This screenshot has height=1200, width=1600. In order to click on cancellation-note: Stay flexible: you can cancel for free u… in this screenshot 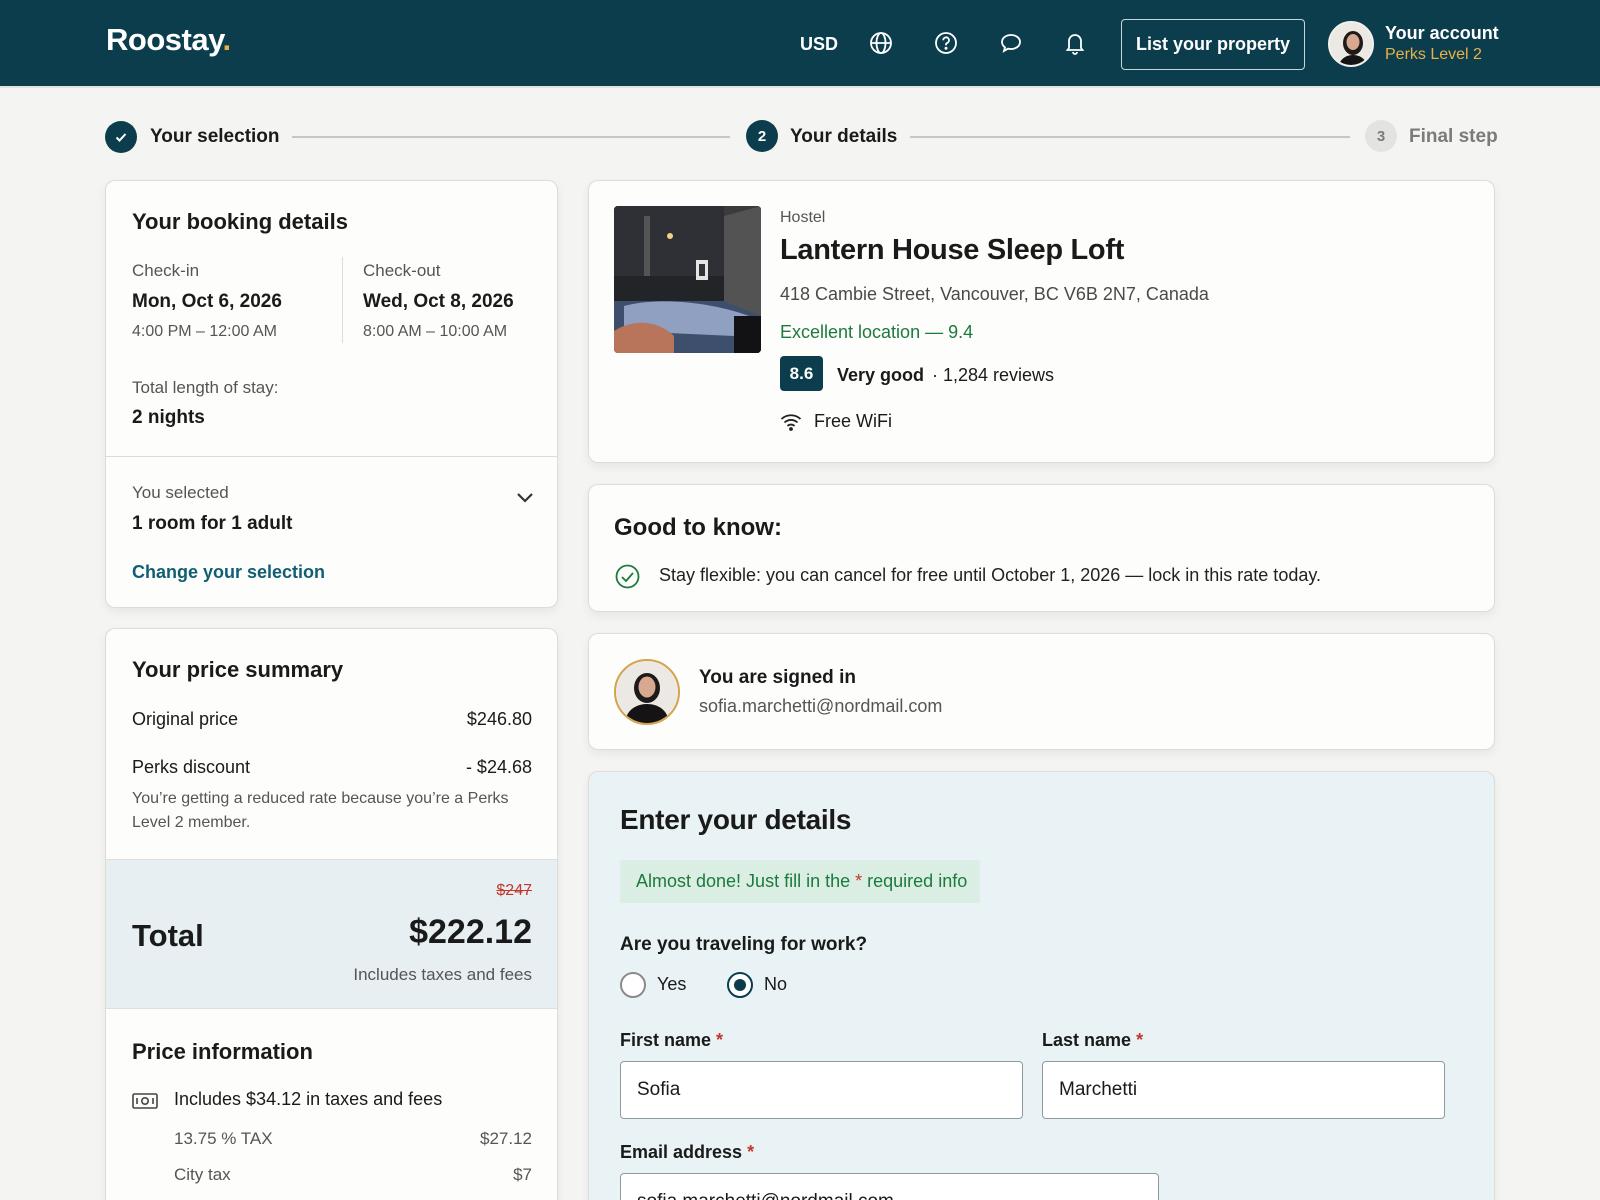, I will do `click(990, 575)`.